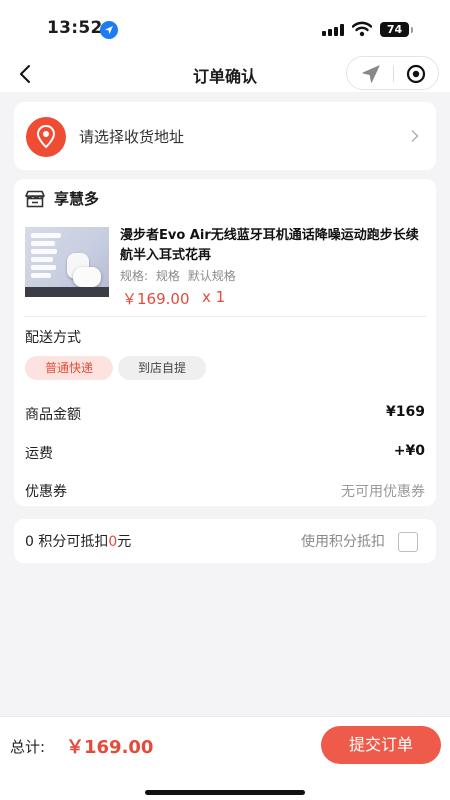 Image resolution: width=450 pixels, height=800 pixels. What do you see at coordinates (35, 201) in the screenshot?
I see `store-icon` at bounding box center [35, 201].